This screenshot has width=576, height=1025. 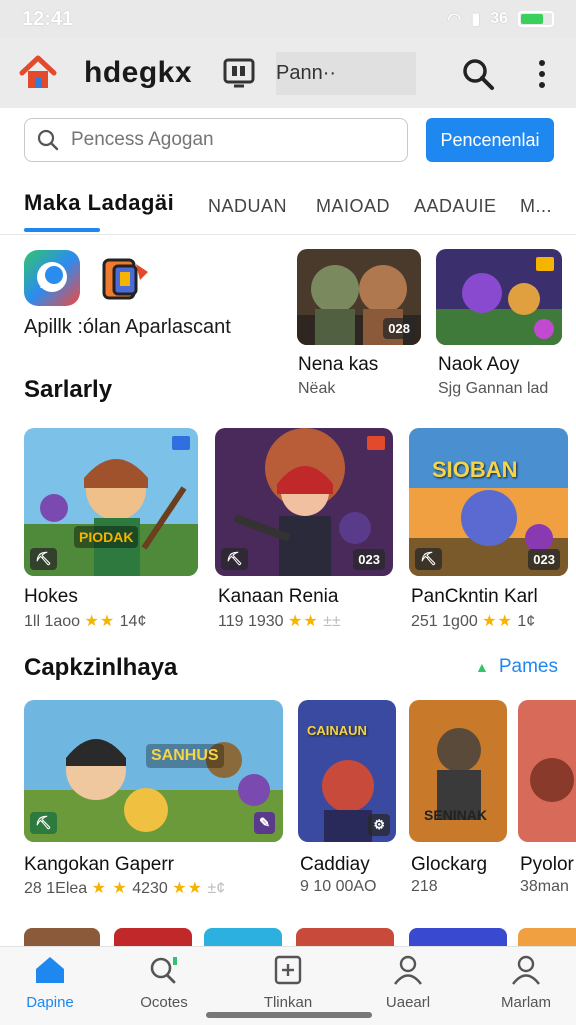 I want to click on banner-glockarg: SENINAK, so click(x=456, y=815).